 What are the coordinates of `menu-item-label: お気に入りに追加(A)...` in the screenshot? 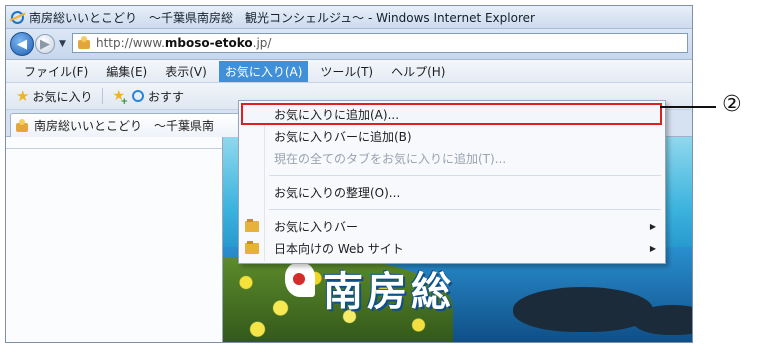 It's located at (337, 114).